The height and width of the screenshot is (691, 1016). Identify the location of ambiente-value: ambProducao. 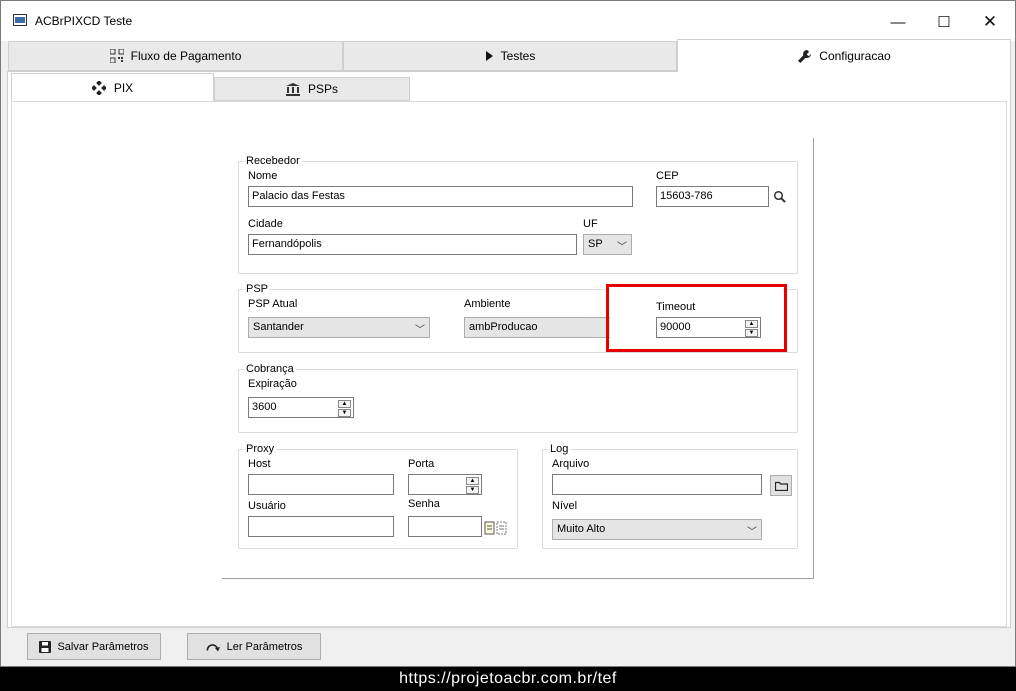
(503, 327).